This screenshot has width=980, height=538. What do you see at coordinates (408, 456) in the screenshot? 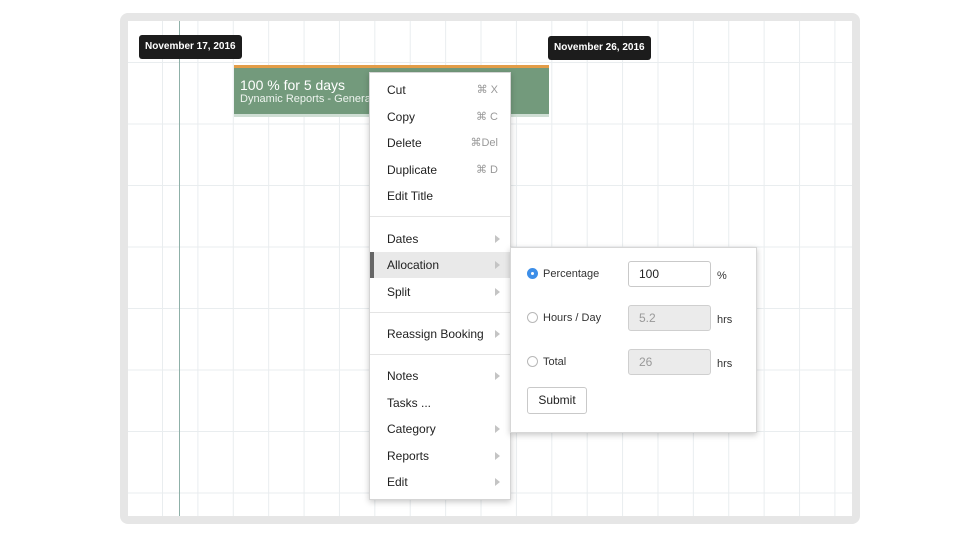
I see `menu-item-label: Reports` at bounding box center [408, 456].